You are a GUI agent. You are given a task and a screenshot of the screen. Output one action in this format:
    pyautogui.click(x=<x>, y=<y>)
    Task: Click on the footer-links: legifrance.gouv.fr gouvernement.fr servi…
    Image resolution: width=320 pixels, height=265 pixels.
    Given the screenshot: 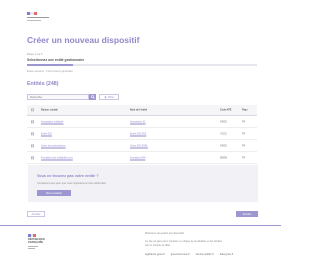 What is the action you would take?
    pyautogui.click(x=189, y=254)
    